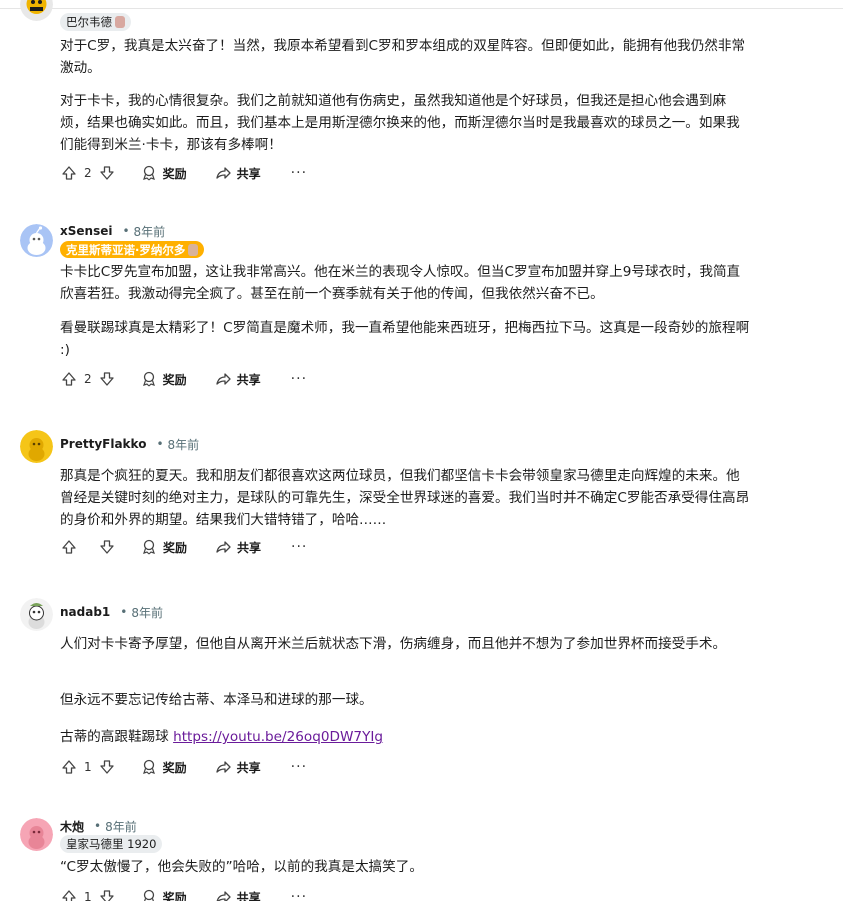 This screenshot has height=901, width=843. I want to click on comment-paragraph: 古蒂的高跟鞋踢球 https://youtu.be/26oq0DW7YIg, so click(405, 737).